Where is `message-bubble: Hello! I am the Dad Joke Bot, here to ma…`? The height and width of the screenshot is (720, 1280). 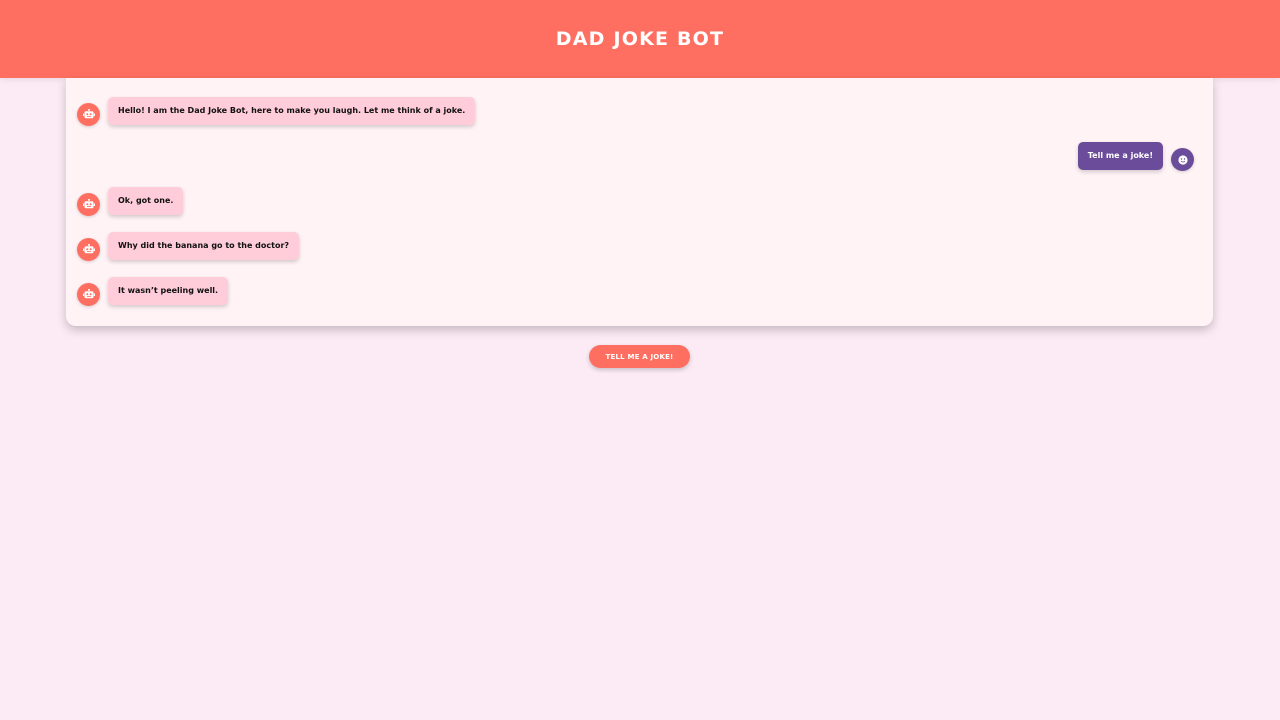
message-bubble: Hello! I am the Dad Joke Bot, here to ma… is located at coordinates (292, 111).